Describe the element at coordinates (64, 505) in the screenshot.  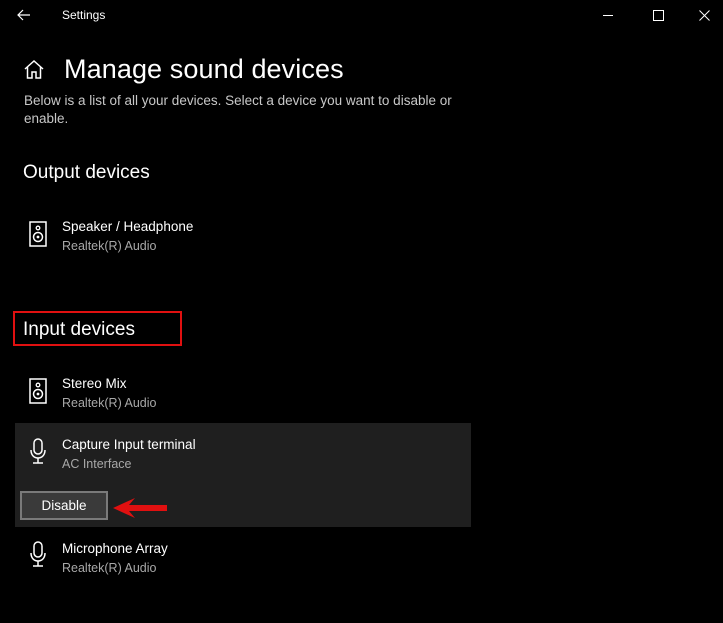
I see `disable-button: Disable` at that location.